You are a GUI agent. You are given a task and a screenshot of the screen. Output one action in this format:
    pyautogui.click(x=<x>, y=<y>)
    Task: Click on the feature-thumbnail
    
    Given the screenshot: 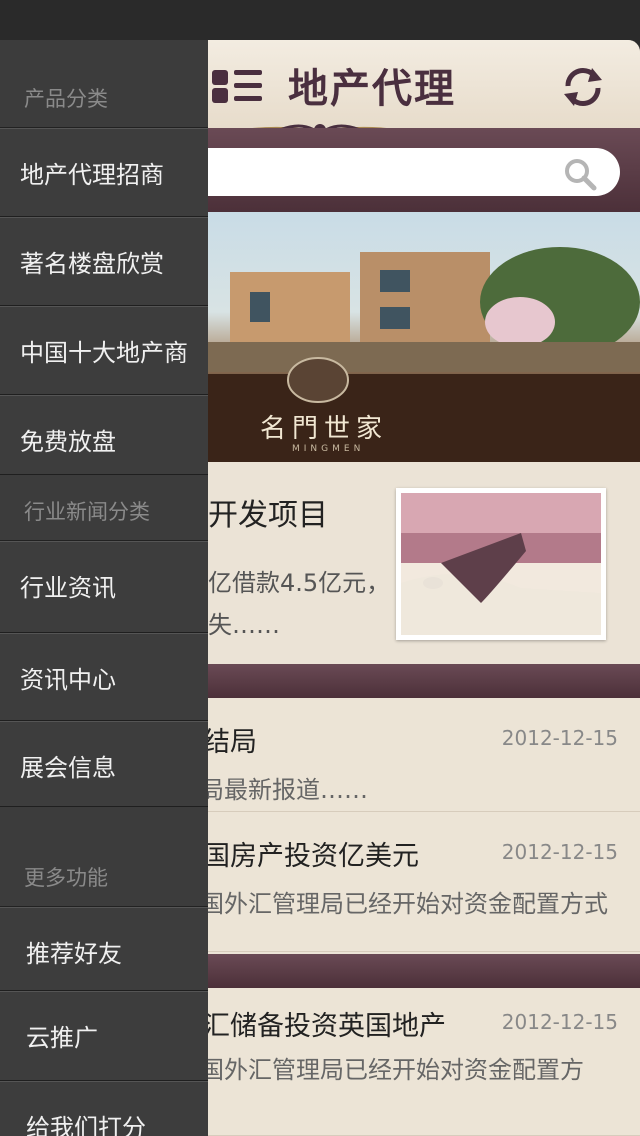 What is the action you would take?
    pyautogui.click(x=501, y=564)
    